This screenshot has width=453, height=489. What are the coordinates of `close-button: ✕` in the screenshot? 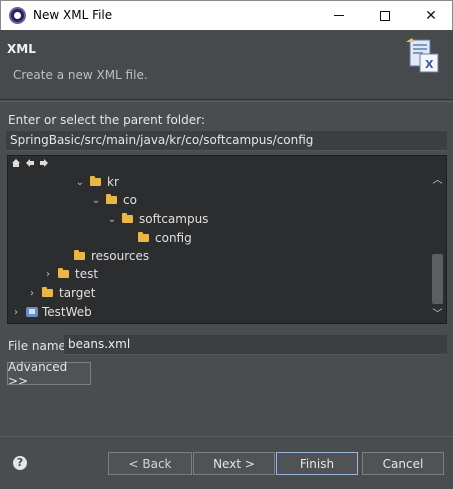 It's located at (430, 15).